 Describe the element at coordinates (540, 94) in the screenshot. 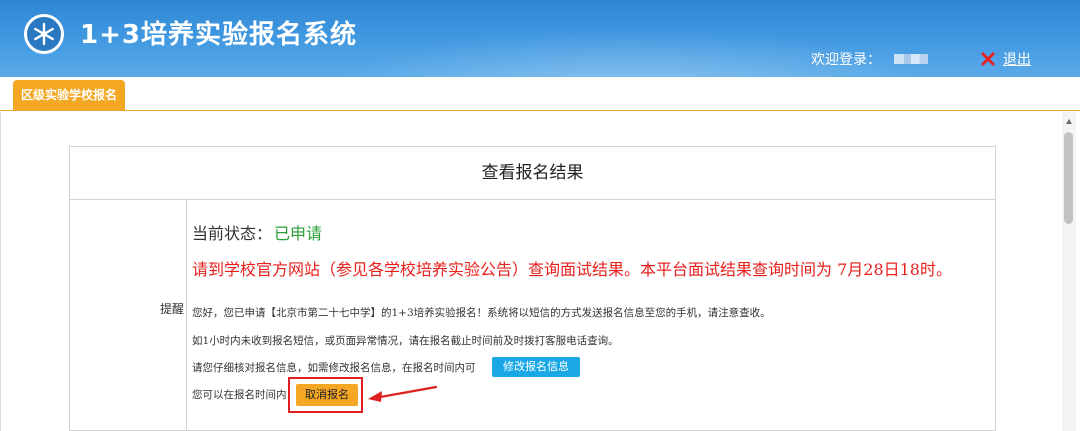

I see `tab-bar` at that location.